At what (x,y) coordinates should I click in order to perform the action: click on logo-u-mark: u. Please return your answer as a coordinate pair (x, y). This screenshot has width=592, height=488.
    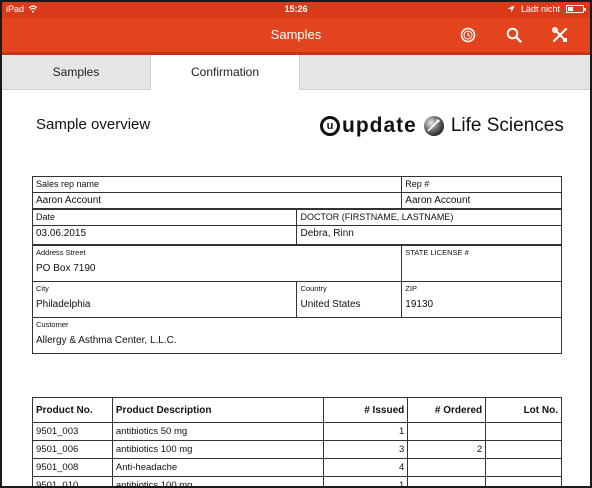
    Looking at the image, I should click on (330, 126).